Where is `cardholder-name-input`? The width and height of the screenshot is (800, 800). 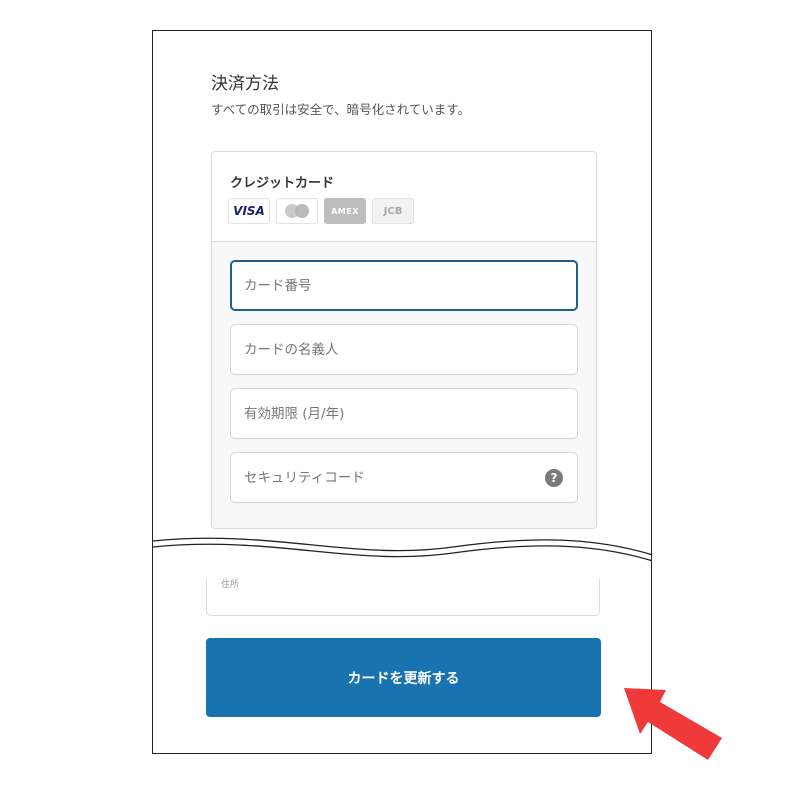
cardholder-name-input is located at coordinates (404, 349).